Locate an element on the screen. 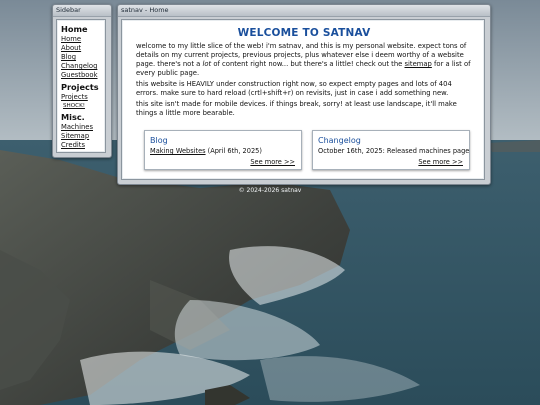 The image size is (540, 405). sidebar-link-about: About is located at coordinates (83, 48).